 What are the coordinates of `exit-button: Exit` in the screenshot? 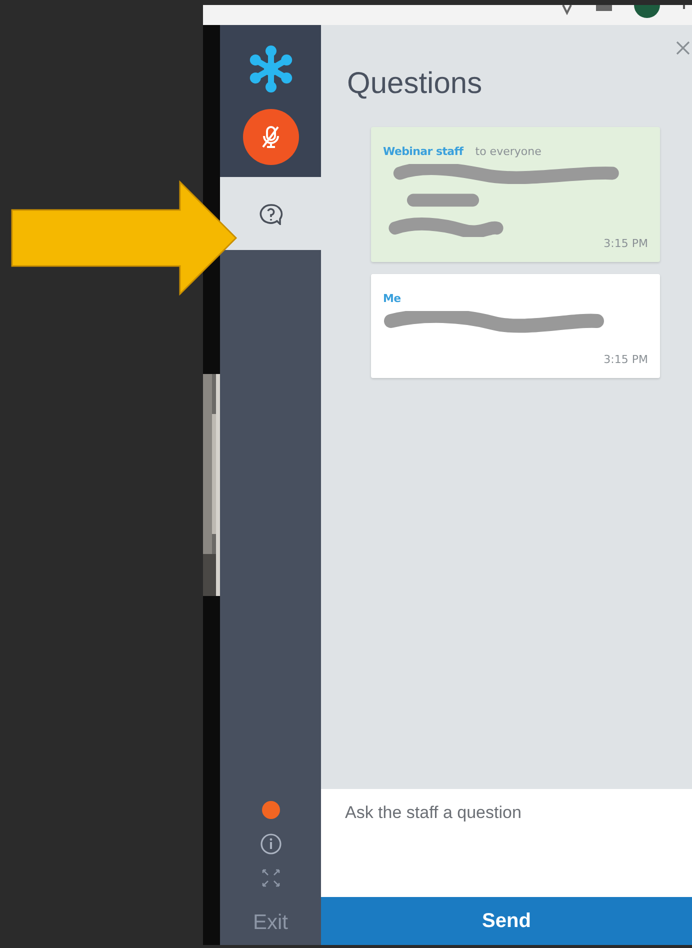 It's located at (270, 923).